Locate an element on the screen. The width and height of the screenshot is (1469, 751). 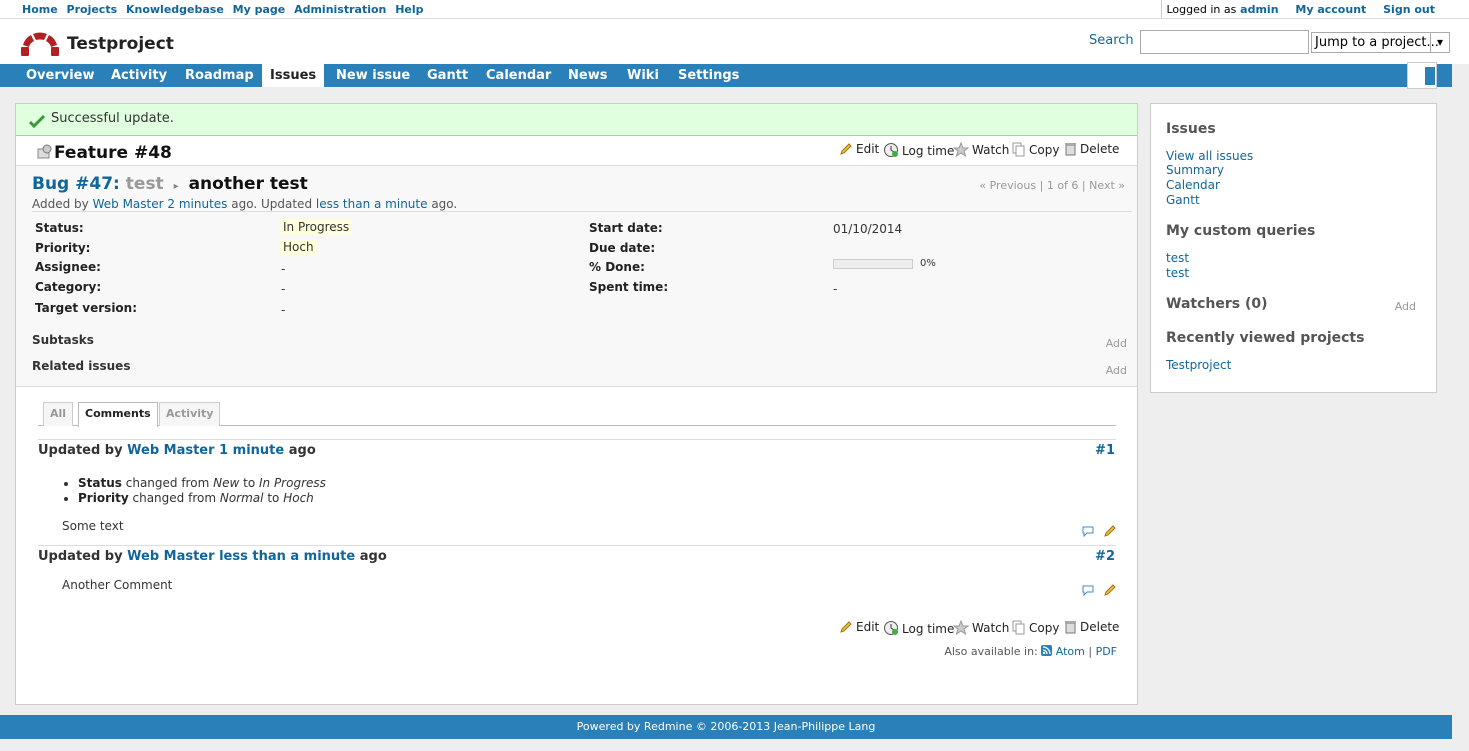
top-menu-knowledgebase: Knowledgebase is located at coordinates (175, 9).